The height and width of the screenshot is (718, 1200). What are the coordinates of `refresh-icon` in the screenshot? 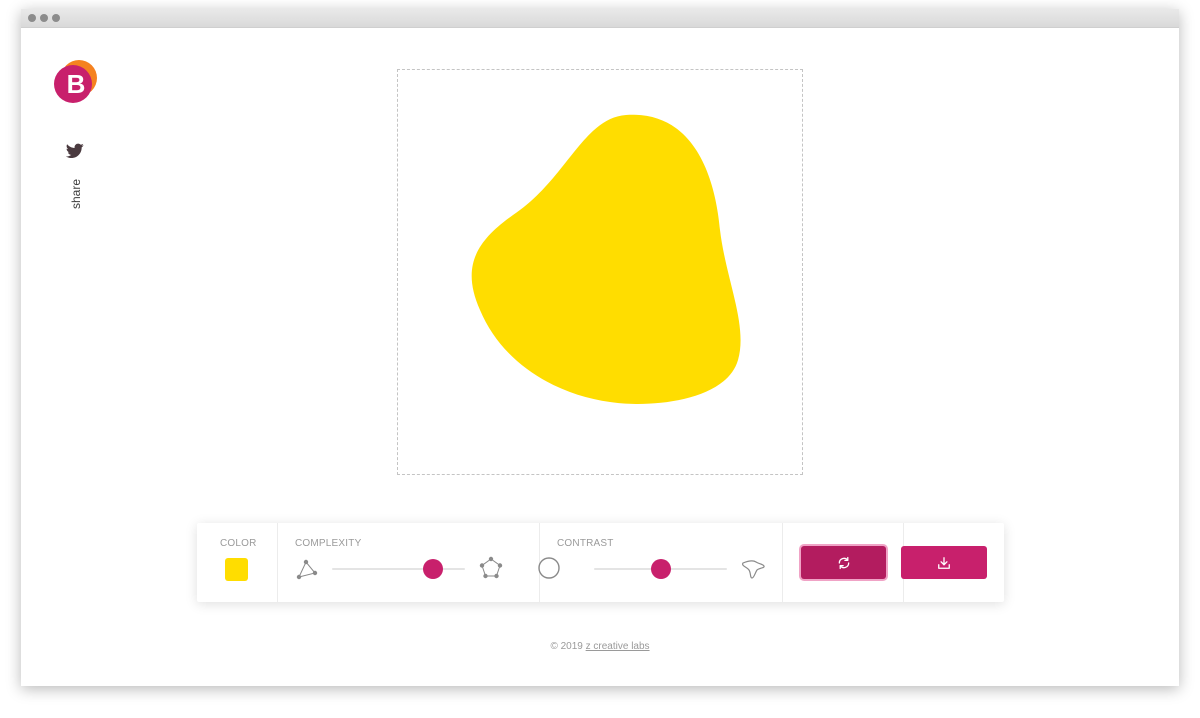 It's located at (843, 562).